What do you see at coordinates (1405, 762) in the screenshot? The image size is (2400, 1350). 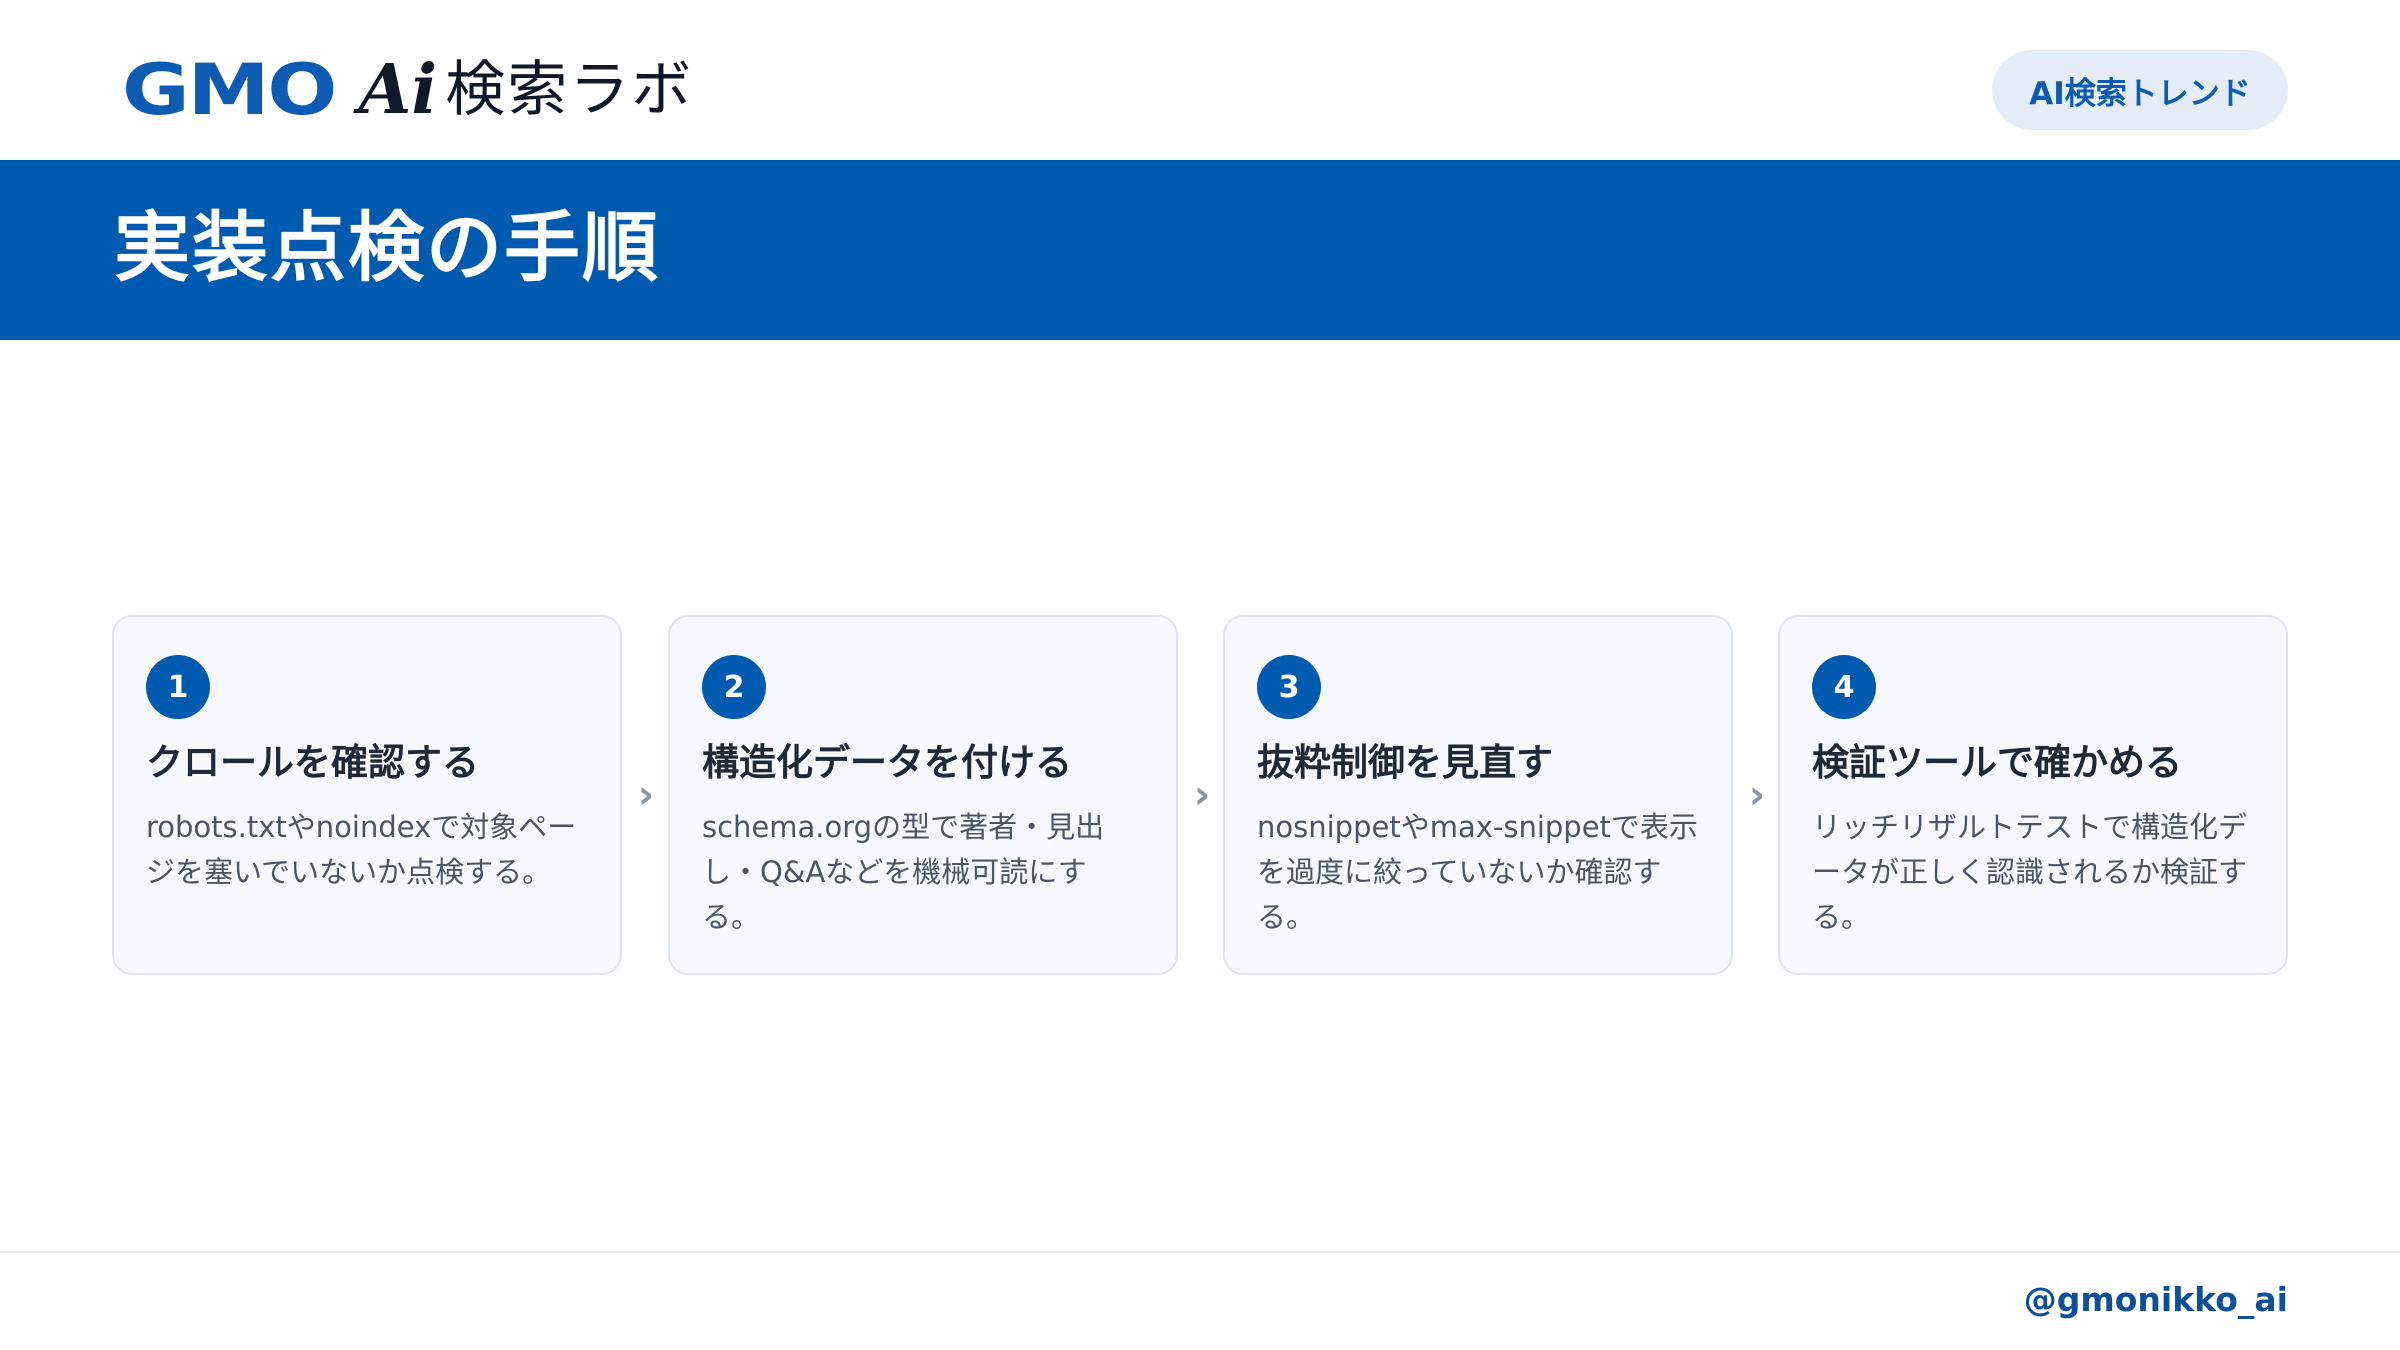 I see `step-title: 抜粋制御を見直す` at bounding box center [1405, 762].